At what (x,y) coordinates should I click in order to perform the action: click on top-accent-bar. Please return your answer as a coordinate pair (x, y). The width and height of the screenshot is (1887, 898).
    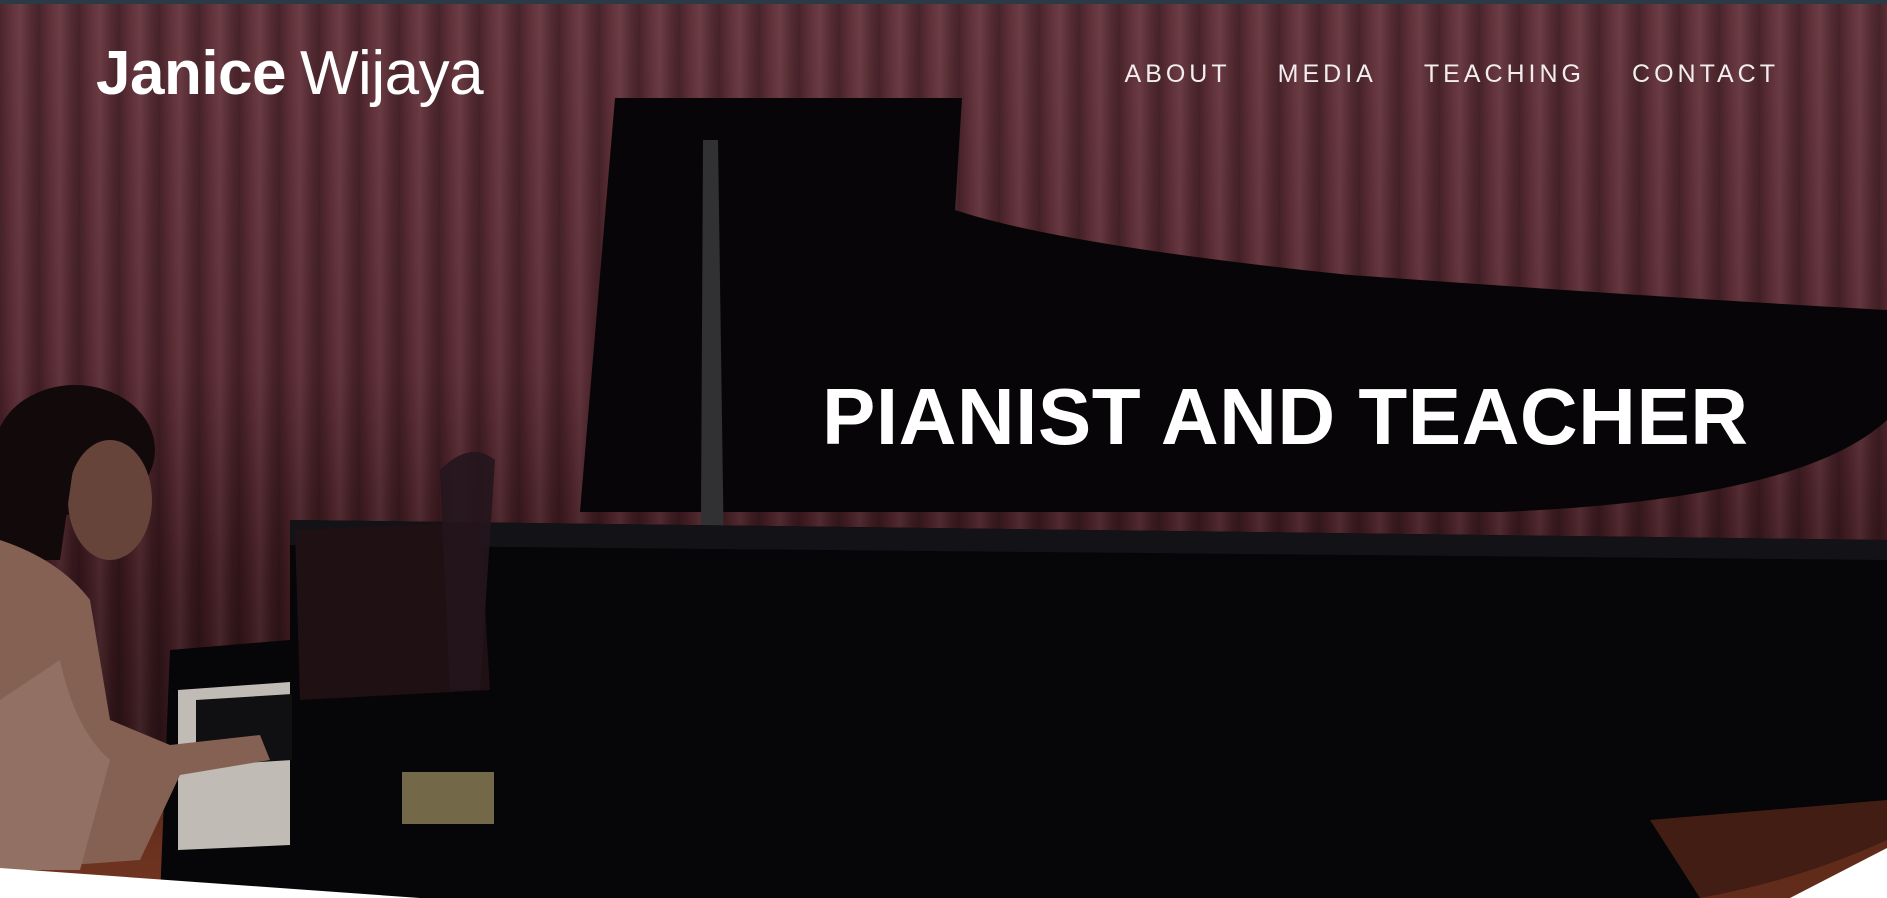
    Looking at the image, I should click on (943, 2).